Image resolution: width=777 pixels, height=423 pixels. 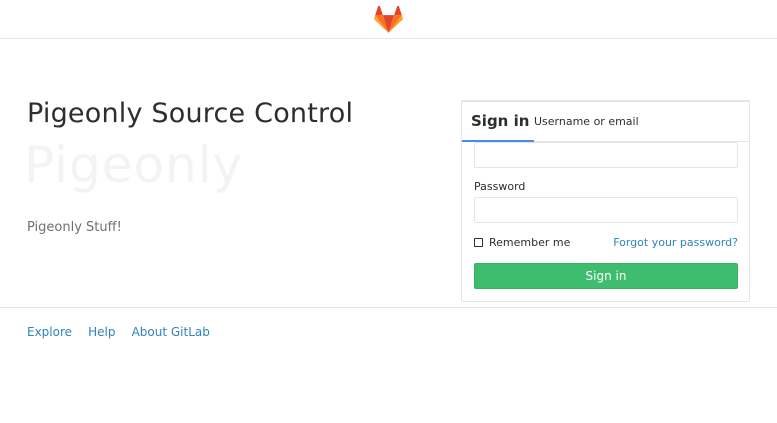 I want to click on tab-sign-in-label: Sign in, so click(x=500, y=121).